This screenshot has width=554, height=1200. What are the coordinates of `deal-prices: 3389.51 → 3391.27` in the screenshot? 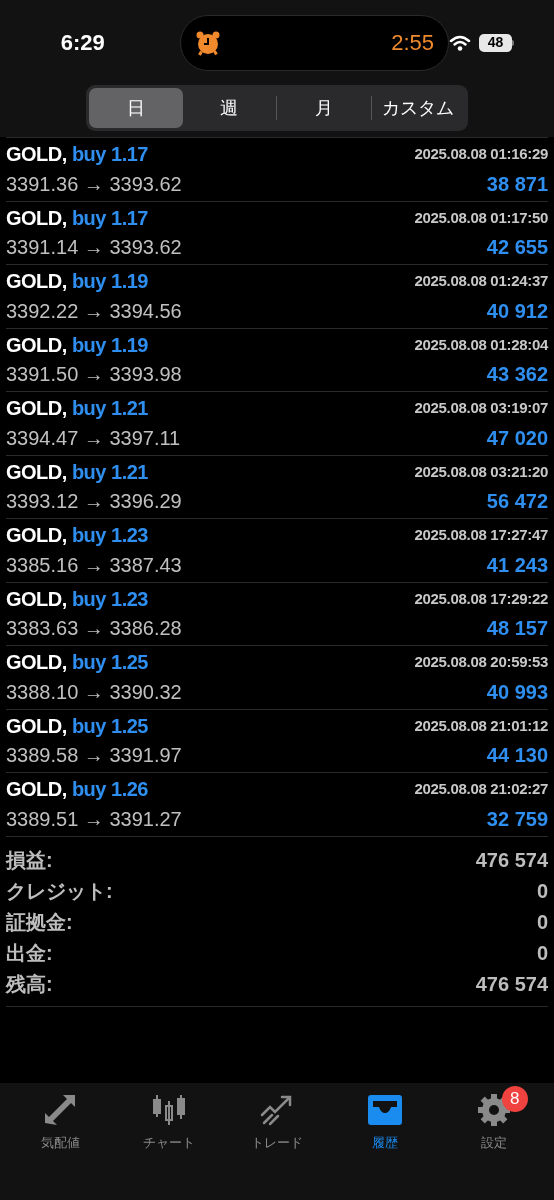 It's located at (94, 819).